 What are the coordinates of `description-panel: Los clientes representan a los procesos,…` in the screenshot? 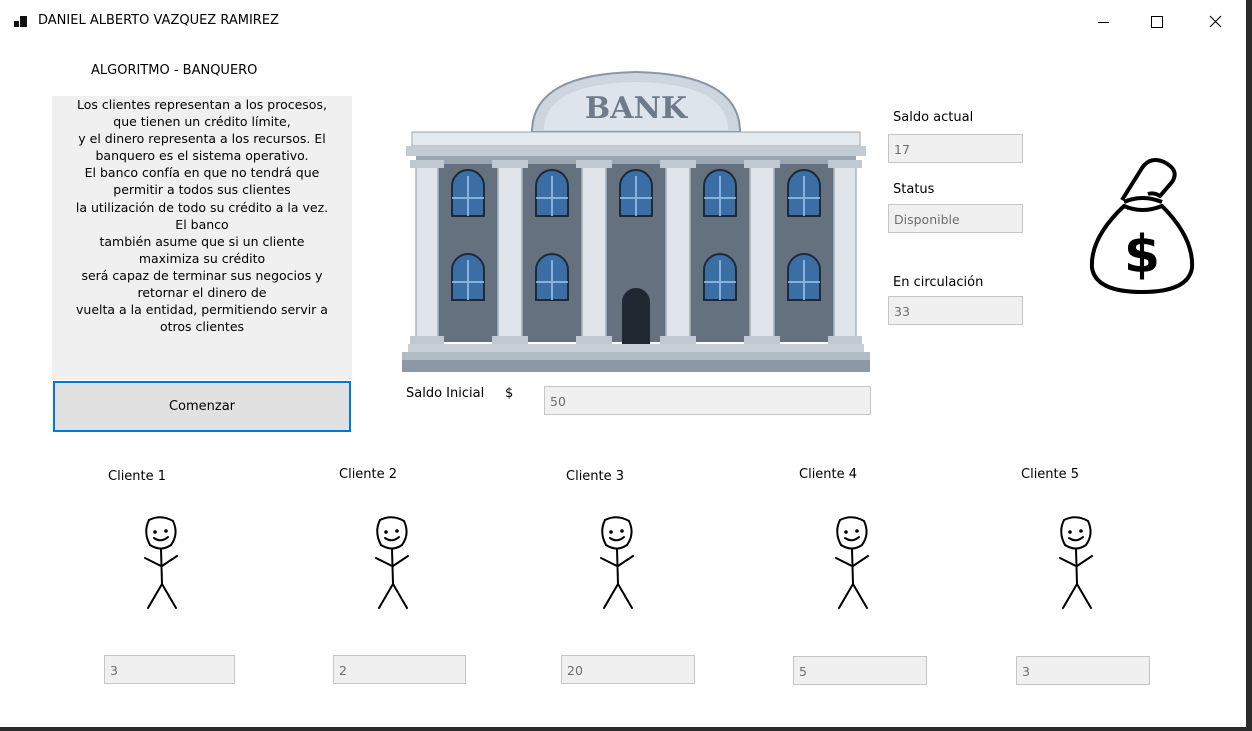 It's located at (202, 238).